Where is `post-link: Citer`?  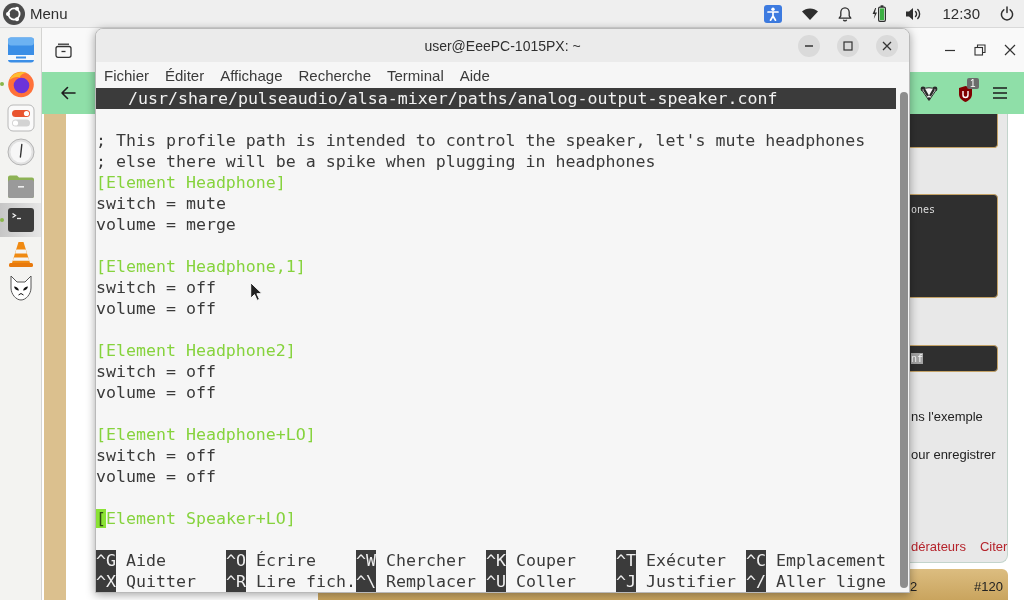
post-link: Citer is located at coordinates (993, 546).